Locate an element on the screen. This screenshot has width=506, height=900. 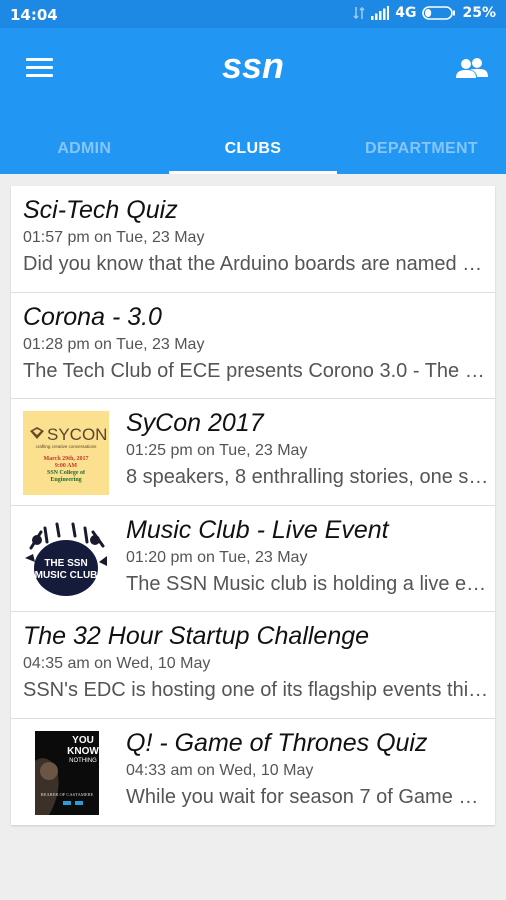
music-club-line1: THE SSN is located at coordinates (65, 563).